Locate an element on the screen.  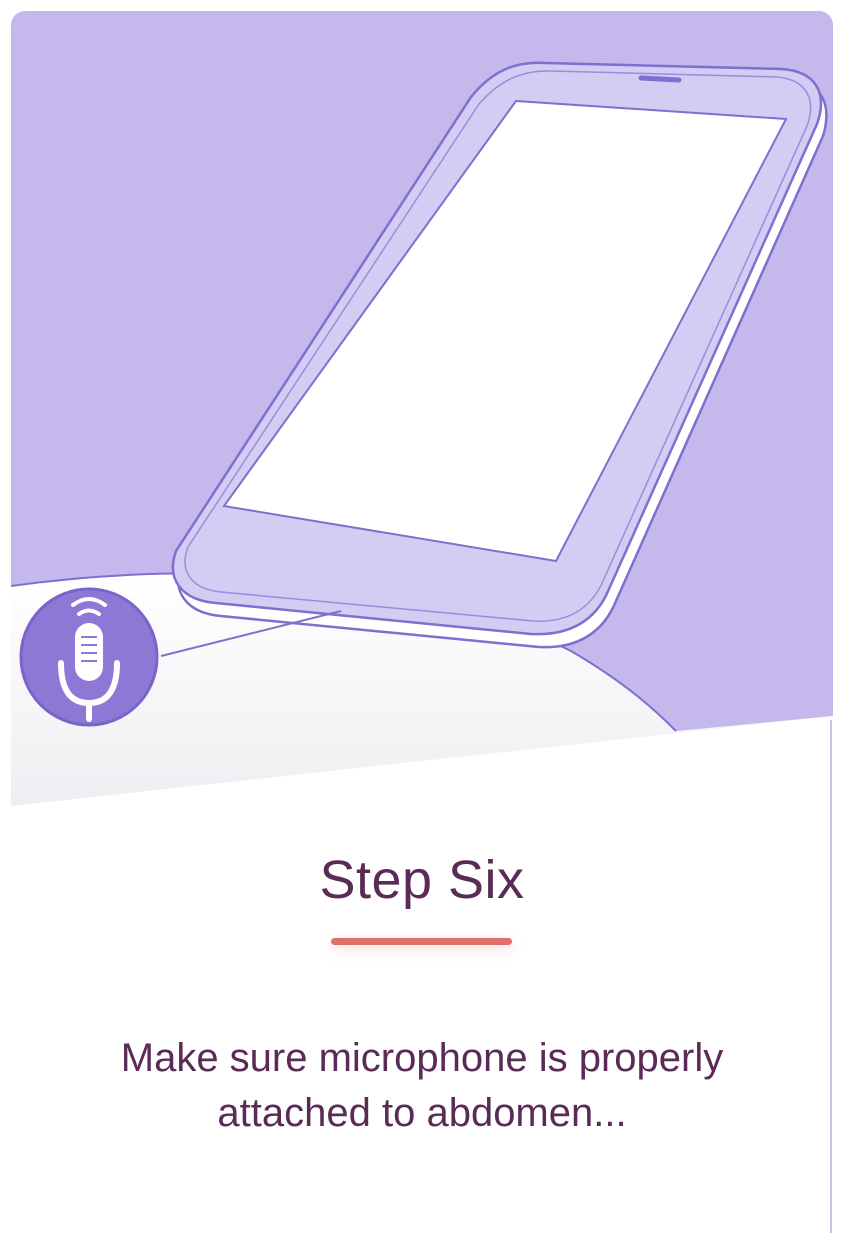
microphone-badge is located at coordinates (89, 657).